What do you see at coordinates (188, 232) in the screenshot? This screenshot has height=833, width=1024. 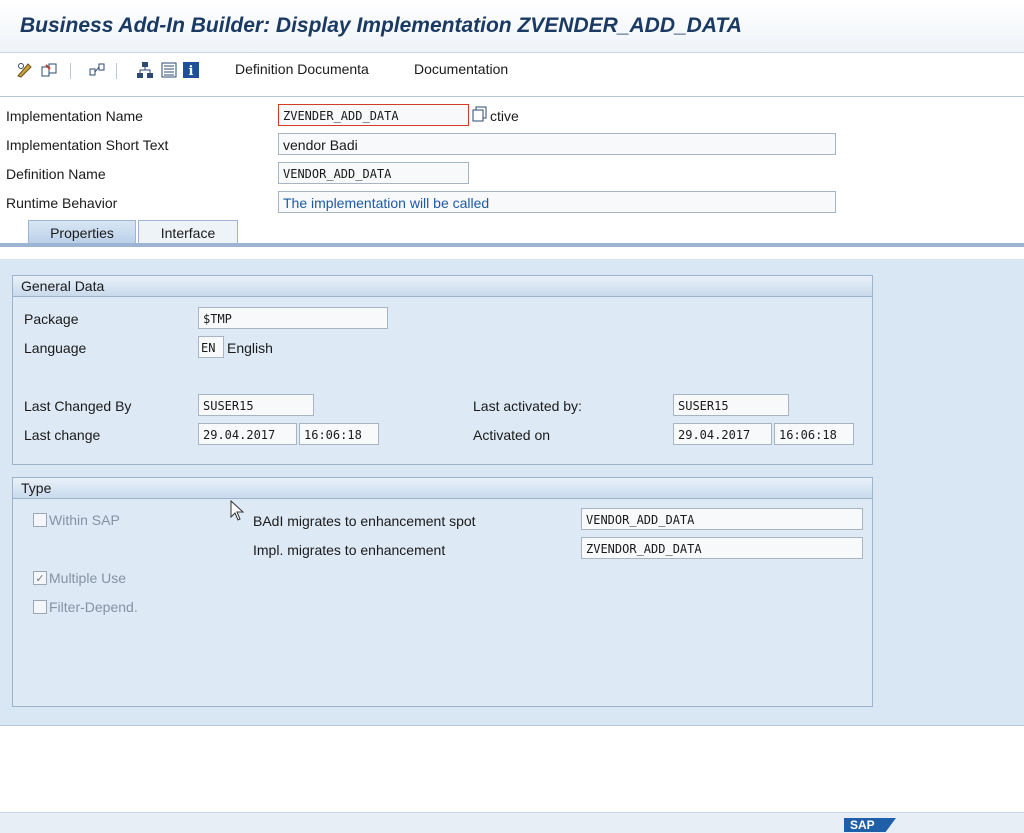 I see `tab-interface: Interface` at bounding box center [188, 232].